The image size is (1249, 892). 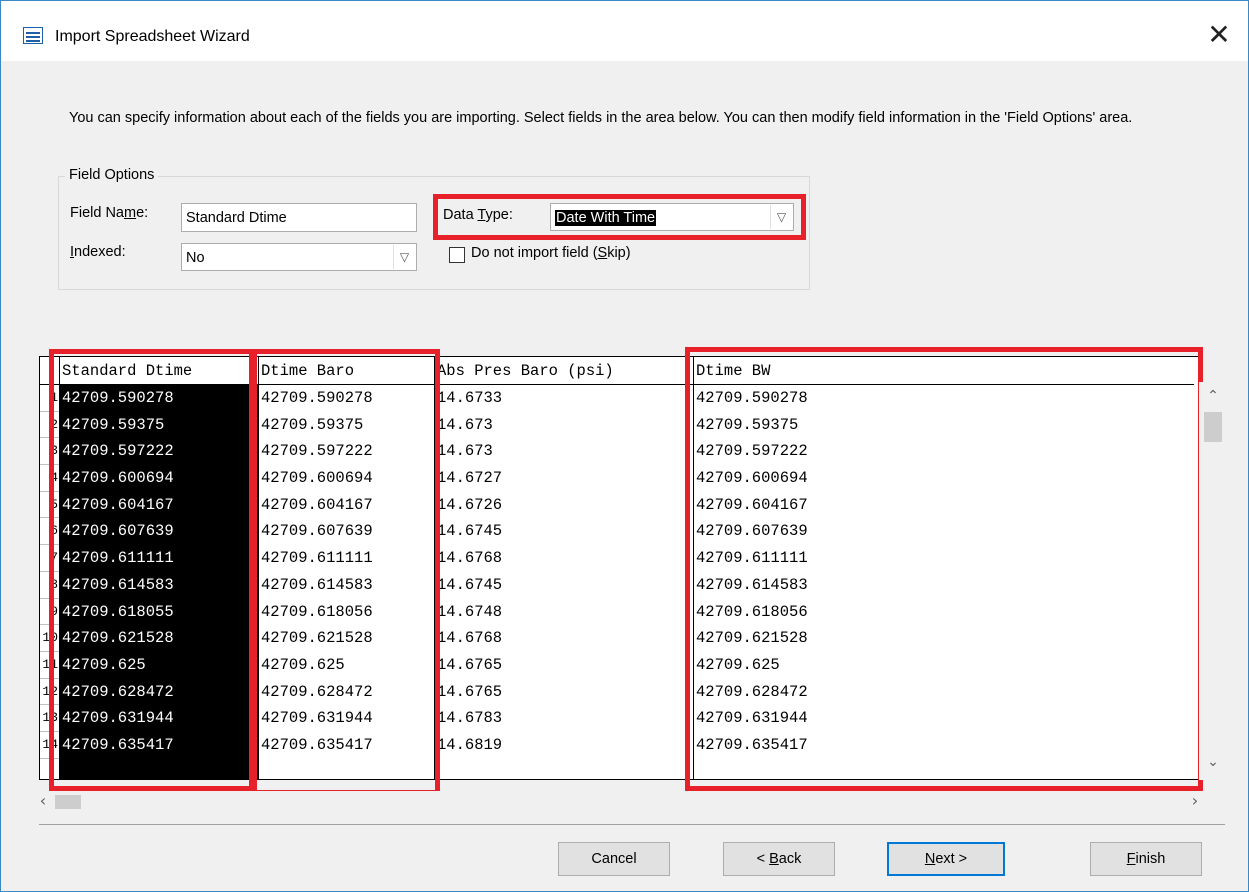 What do you see at coordinates (1146, 859) in the screenshot?
I see `finish-button: Finish` at bounding box center [1146, 859].